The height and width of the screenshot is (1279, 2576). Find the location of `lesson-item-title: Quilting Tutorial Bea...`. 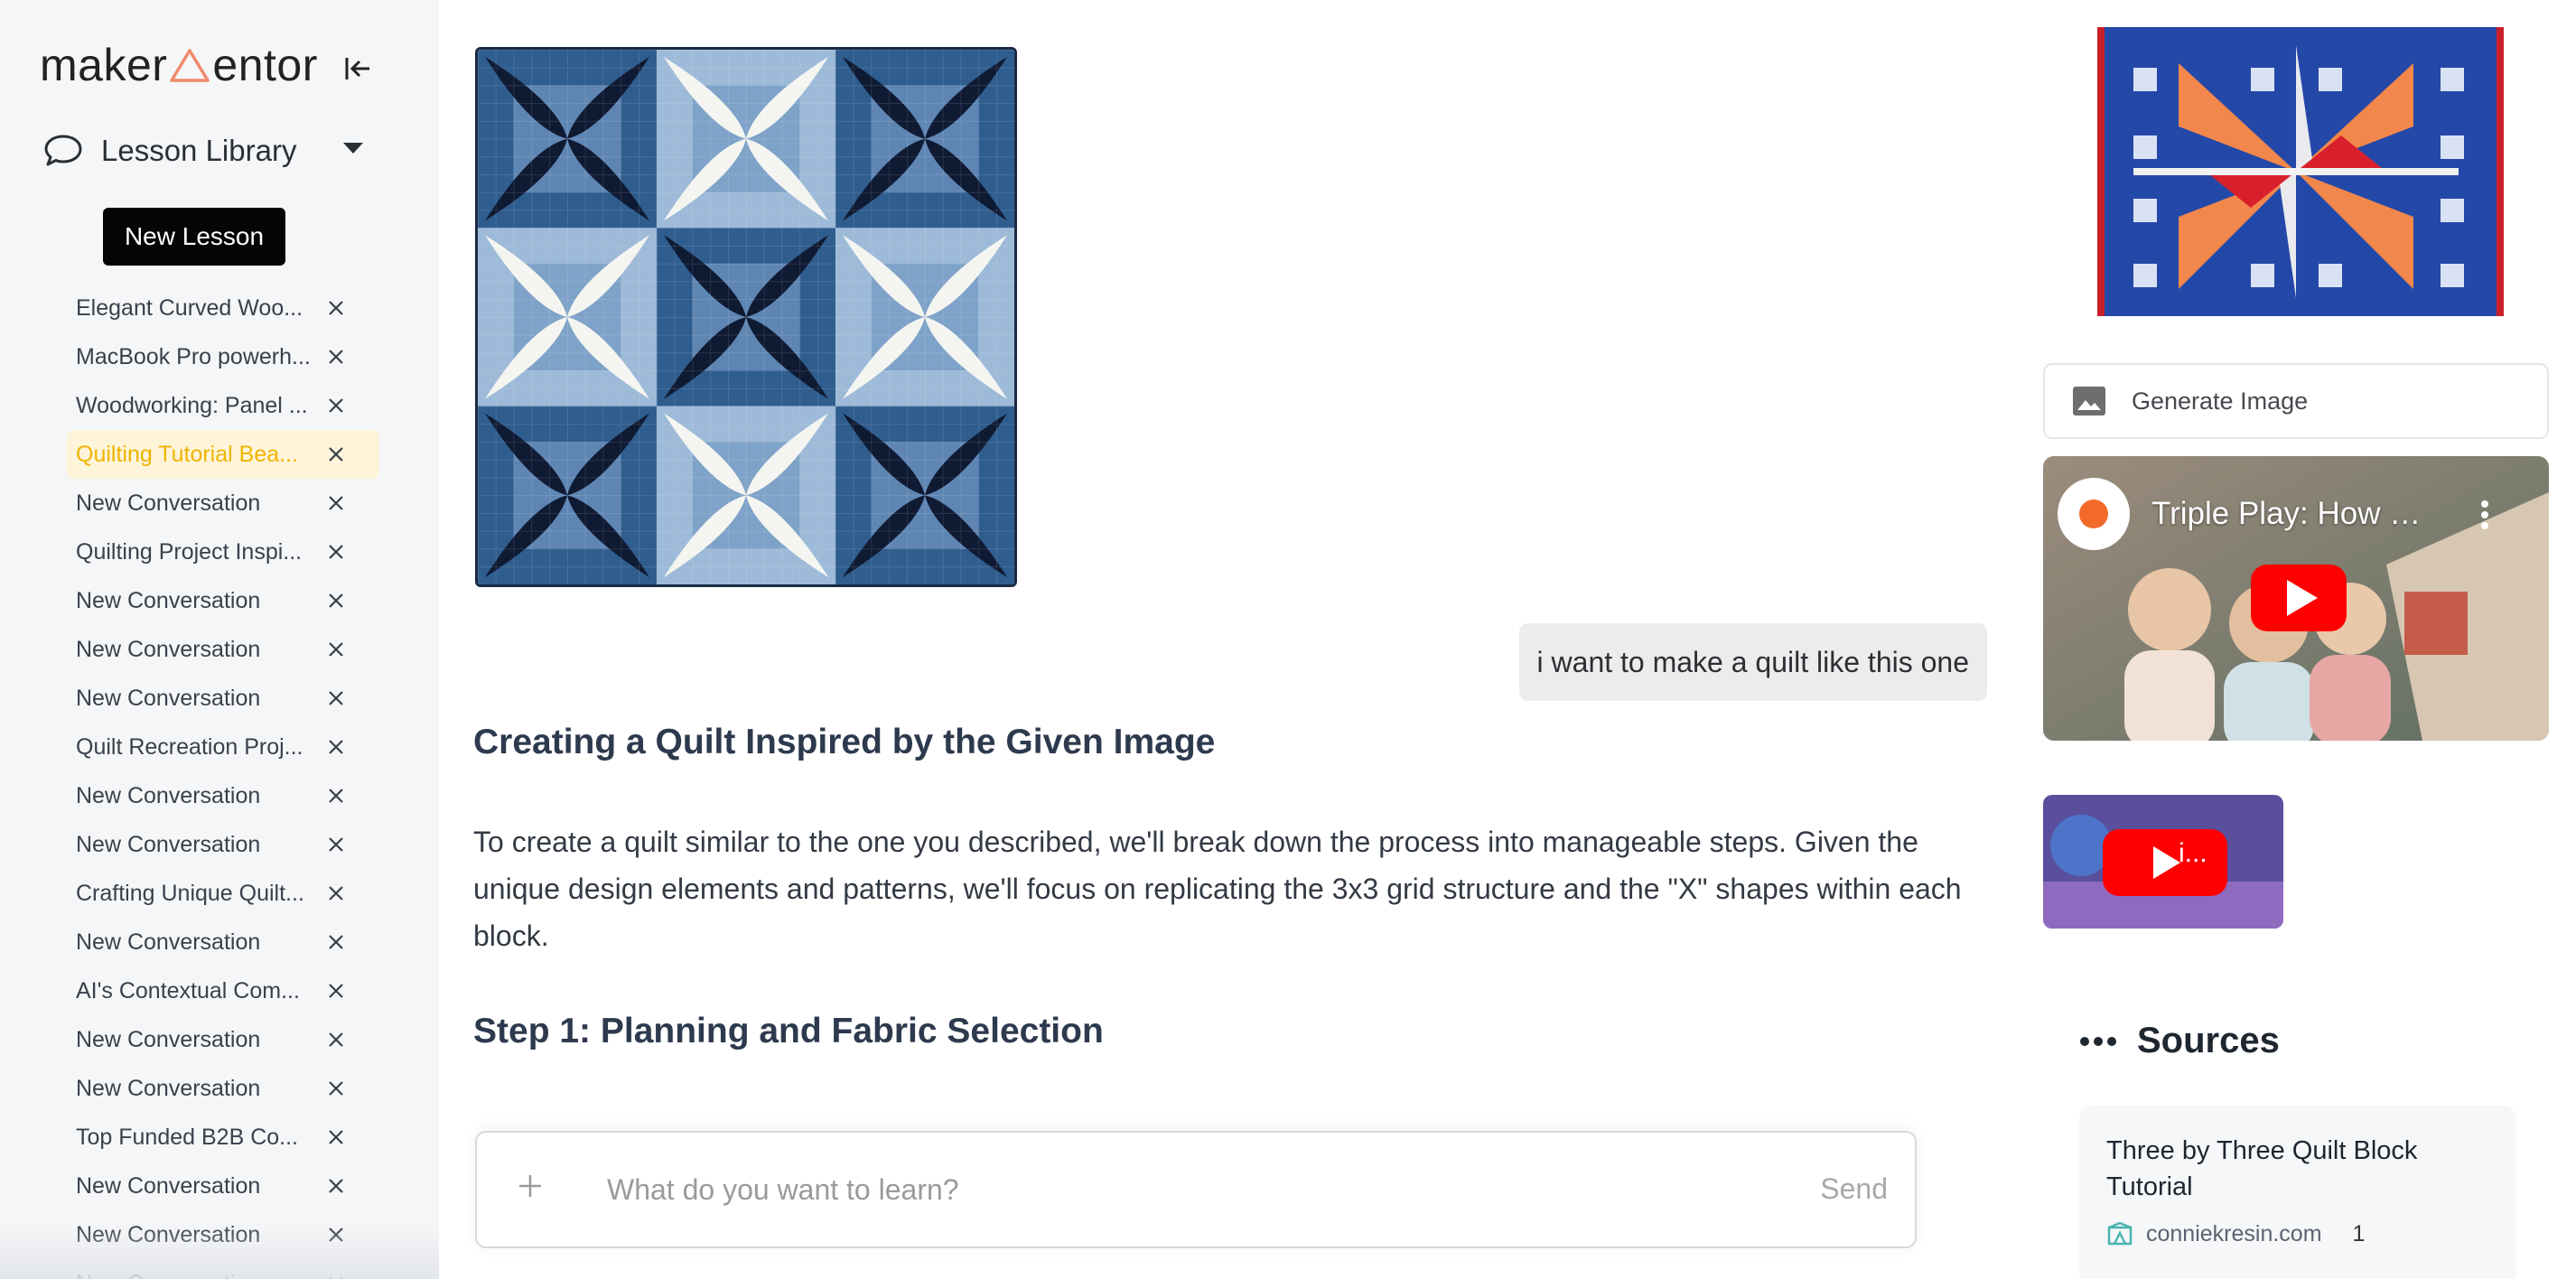

lesson-item-title: Quilting Tutorial Bea... is located at coordinates (187, 454).